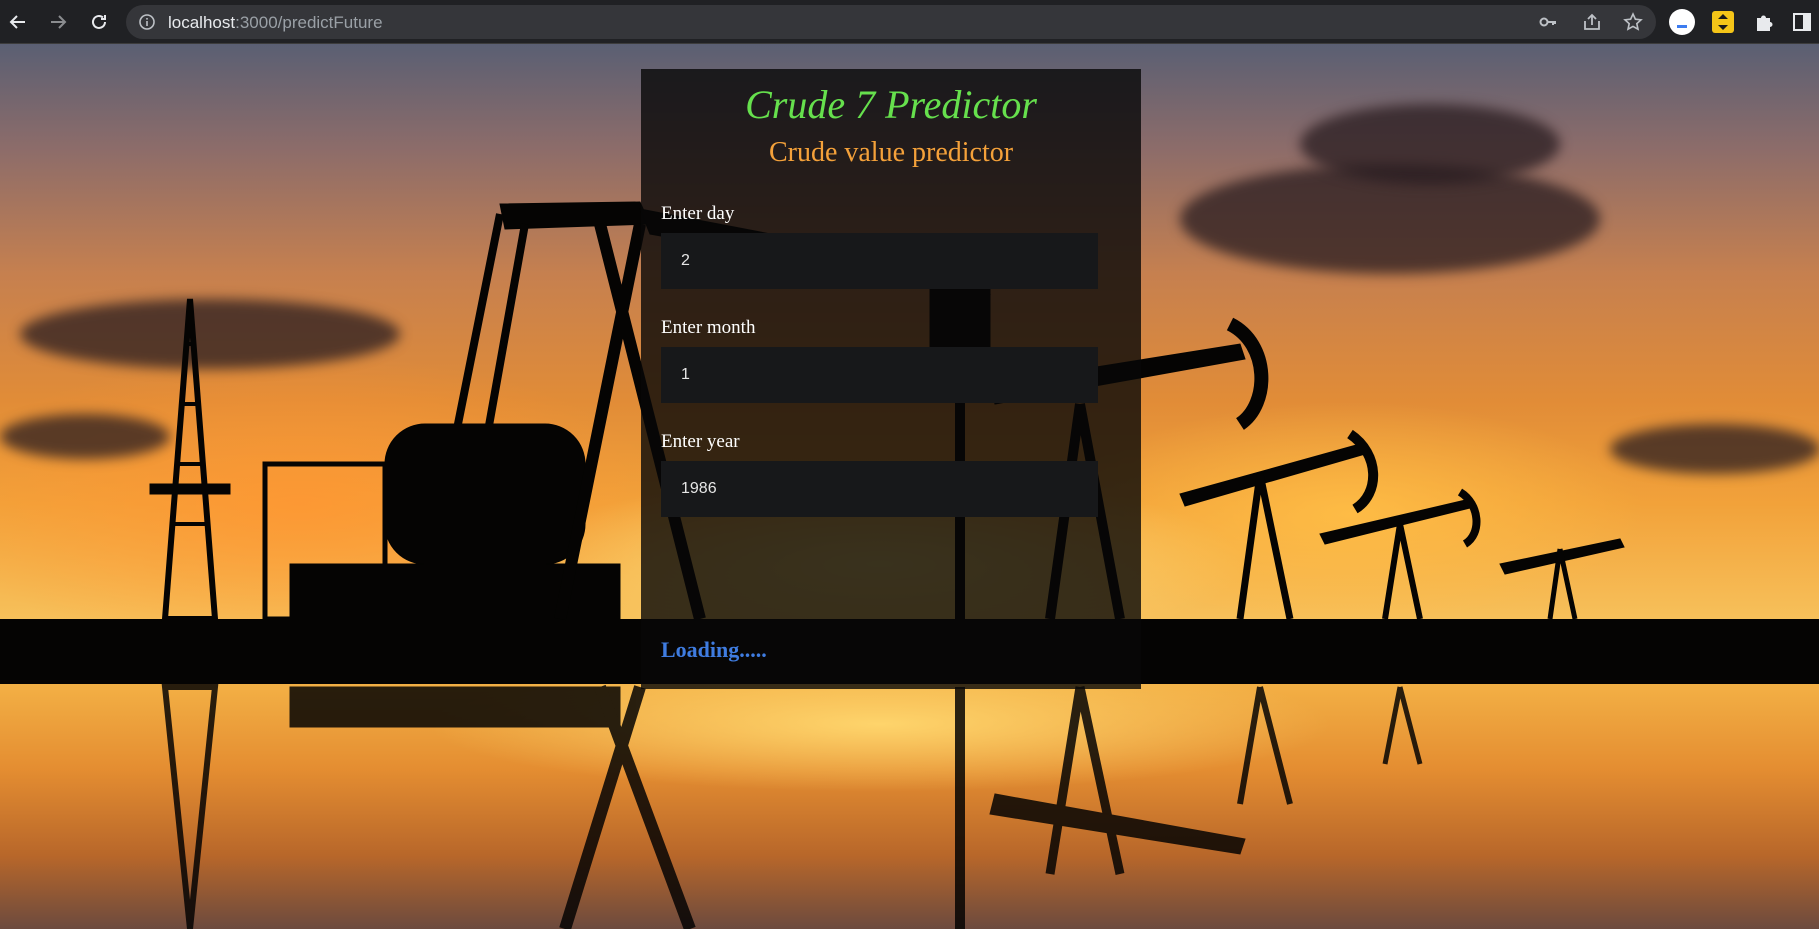  I want to click on reload-icon, so click(99, 21).